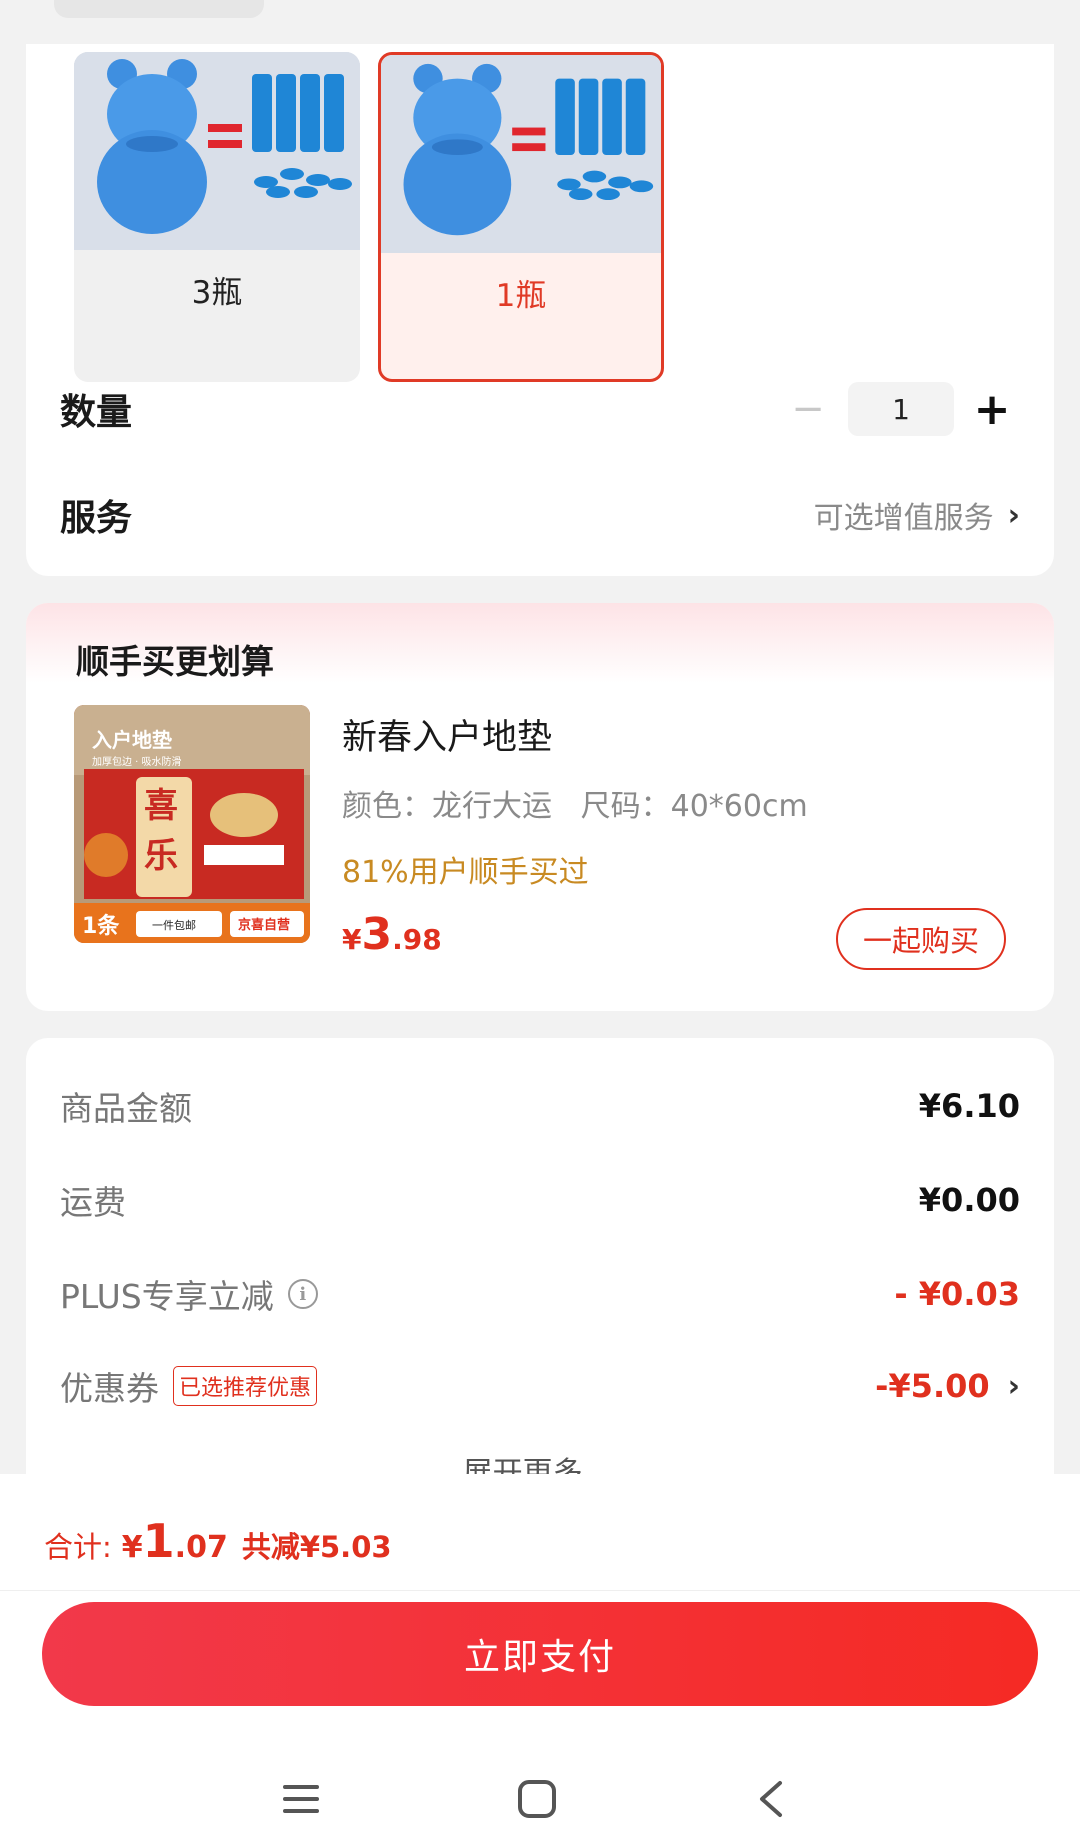  I want to click on image-text-c1: 喜, so click(161, 806).